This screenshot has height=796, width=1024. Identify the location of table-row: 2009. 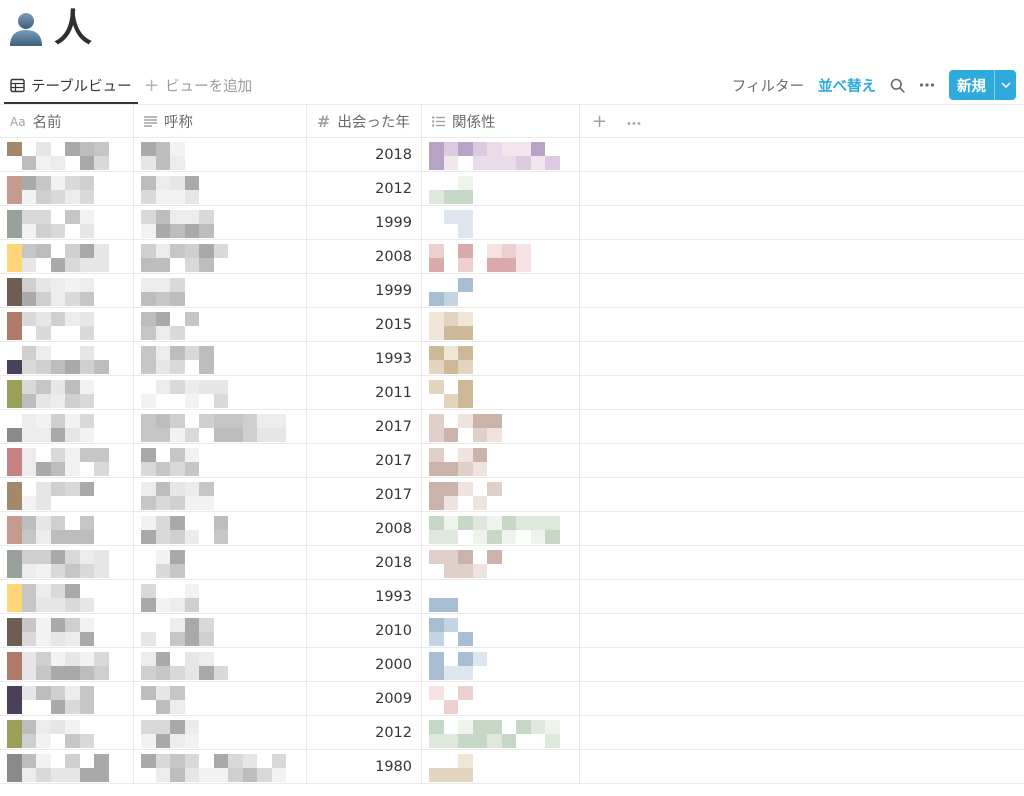
(512, 699).